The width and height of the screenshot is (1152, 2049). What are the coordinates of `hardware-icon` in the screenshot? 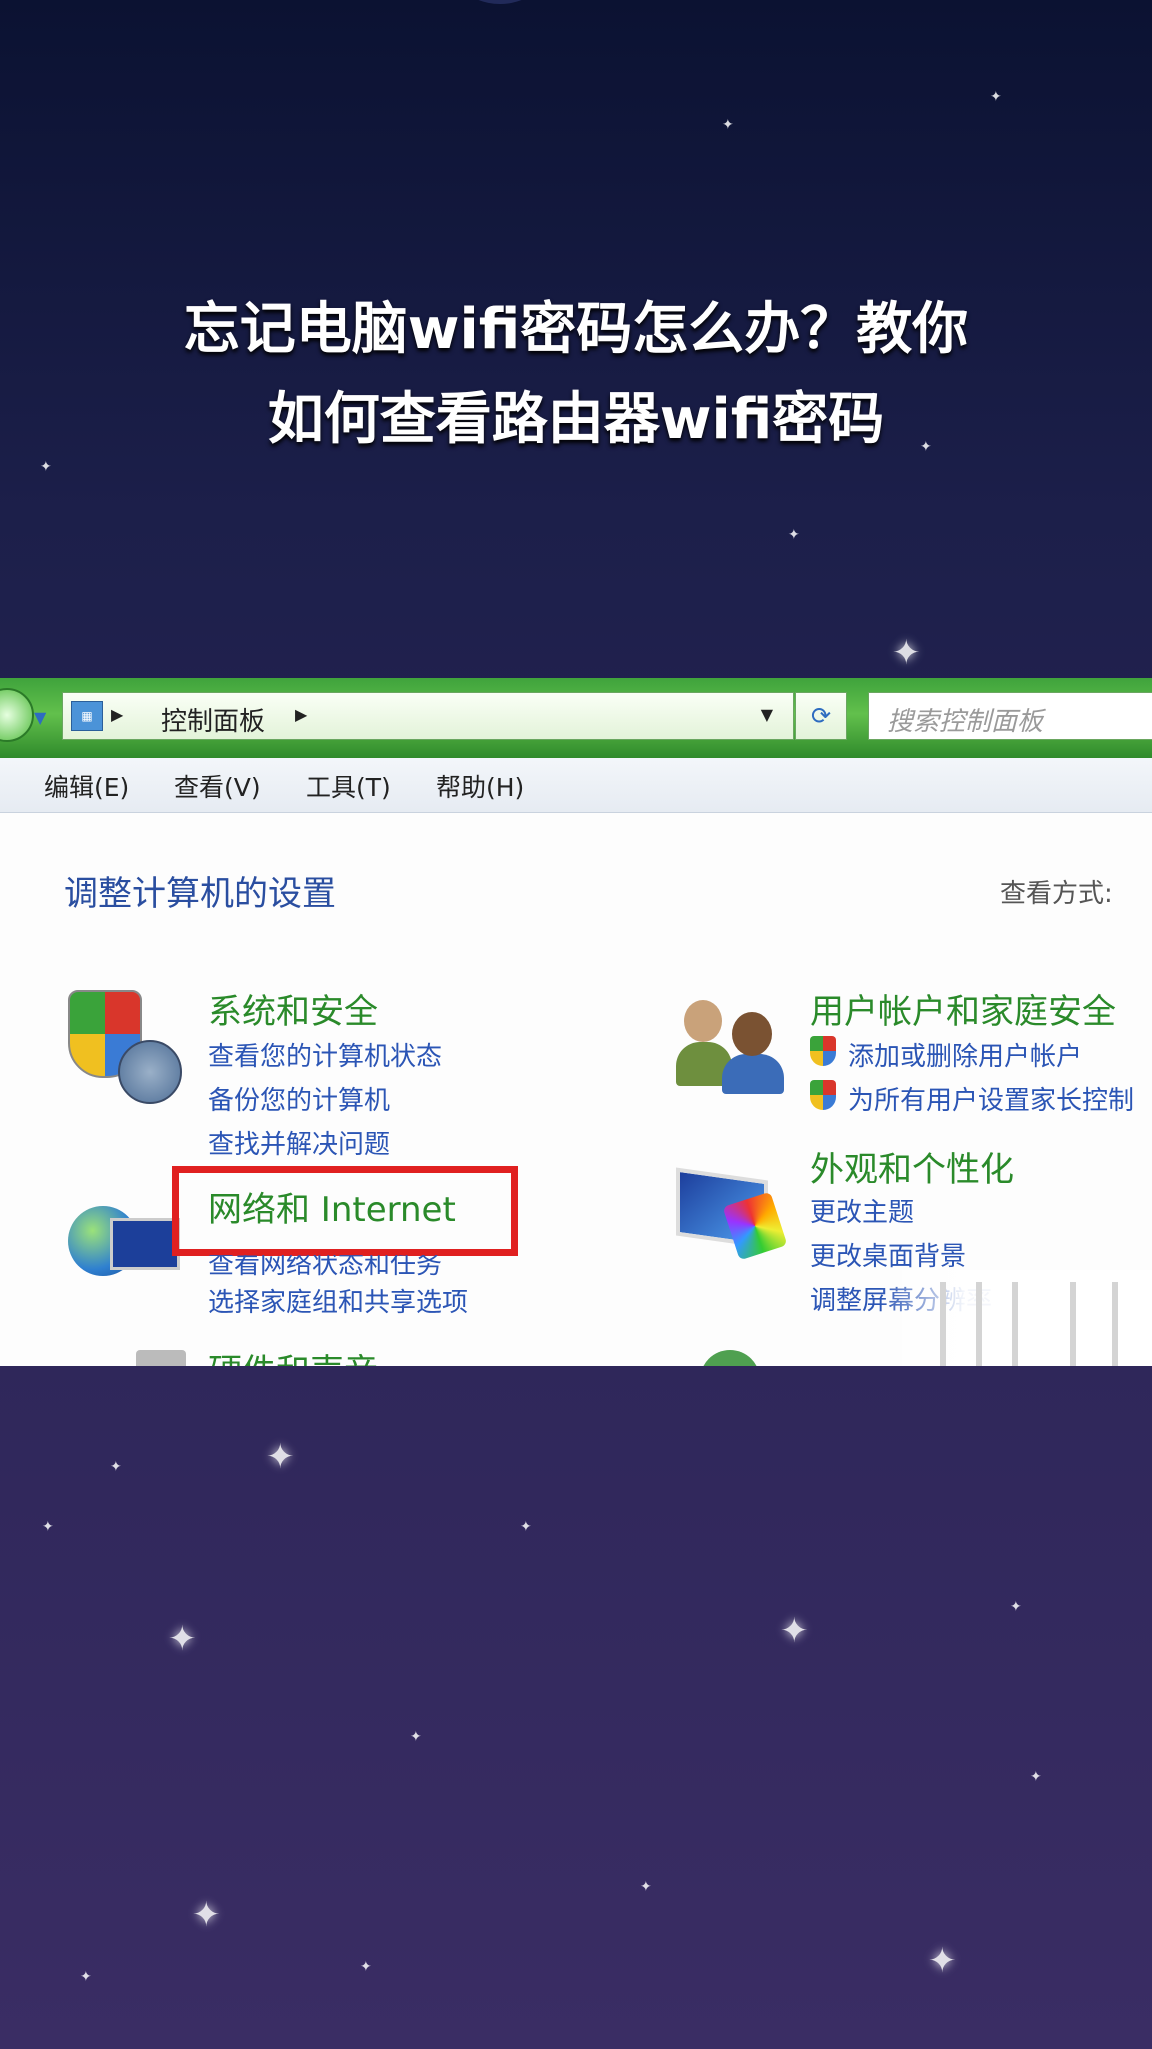 It's located at (161, 1358).